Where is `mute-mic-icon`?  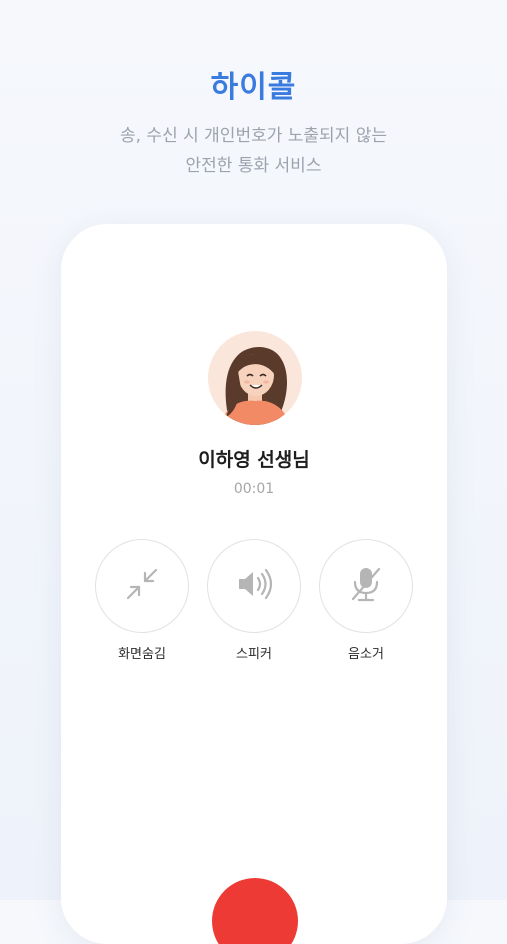 mute-mic-icon is located at coordinates (366, 586).